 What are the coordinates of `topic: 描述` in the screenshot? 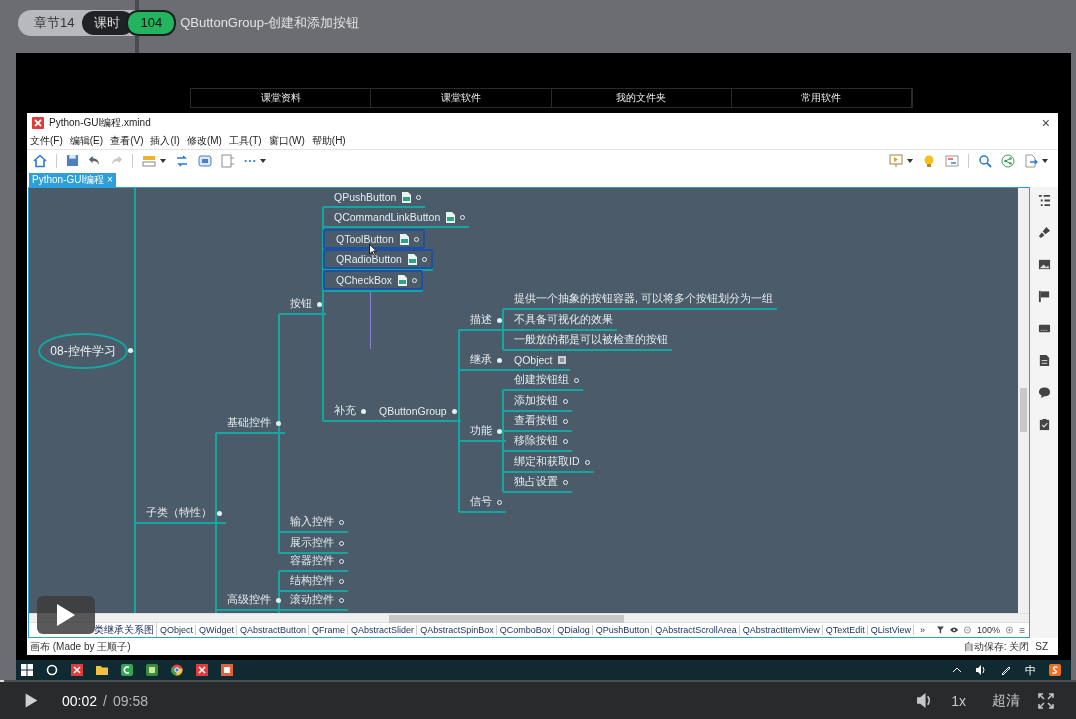 It's located at (482, 321).